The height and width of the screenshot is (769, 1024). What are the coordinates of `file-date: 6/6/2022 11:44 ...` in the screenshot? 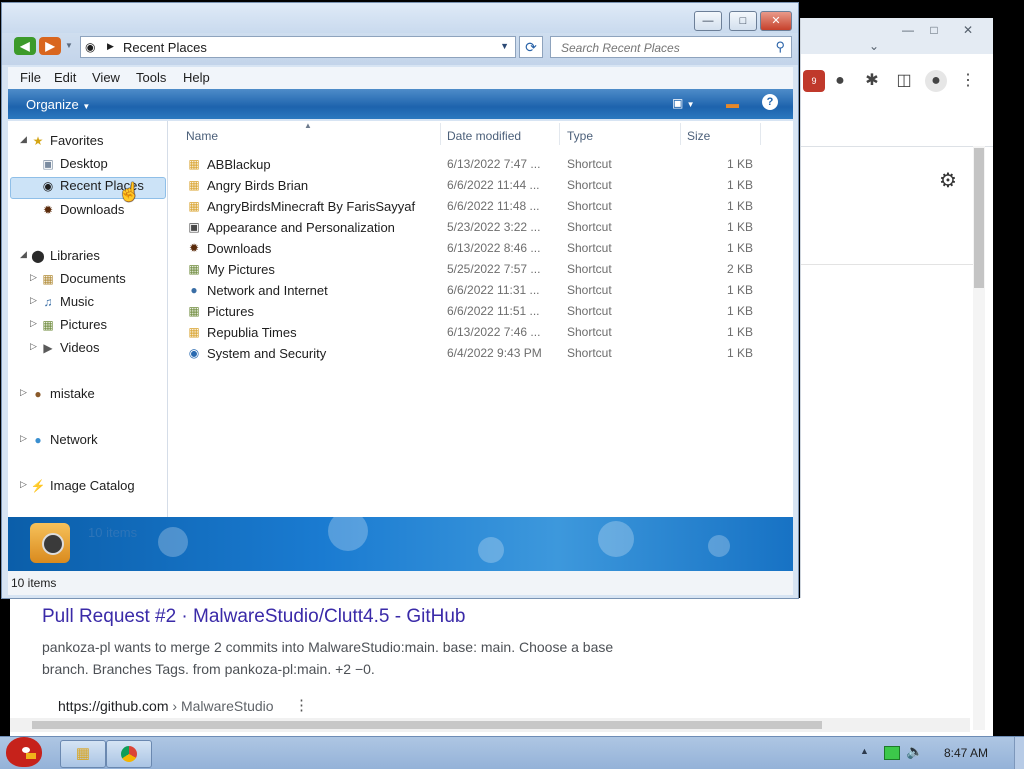 It's located at (493, 185).